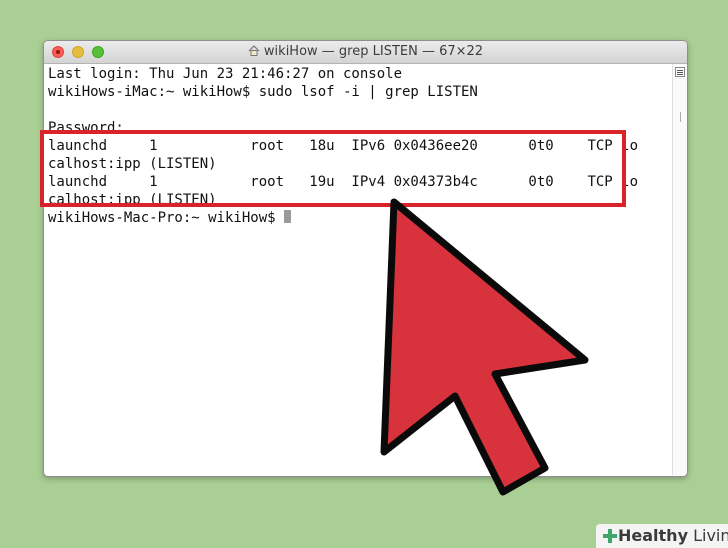 The height and width of the screenshot is (548, 728). I want to click on watermark-text: Healthy Living, so click(673, 536).